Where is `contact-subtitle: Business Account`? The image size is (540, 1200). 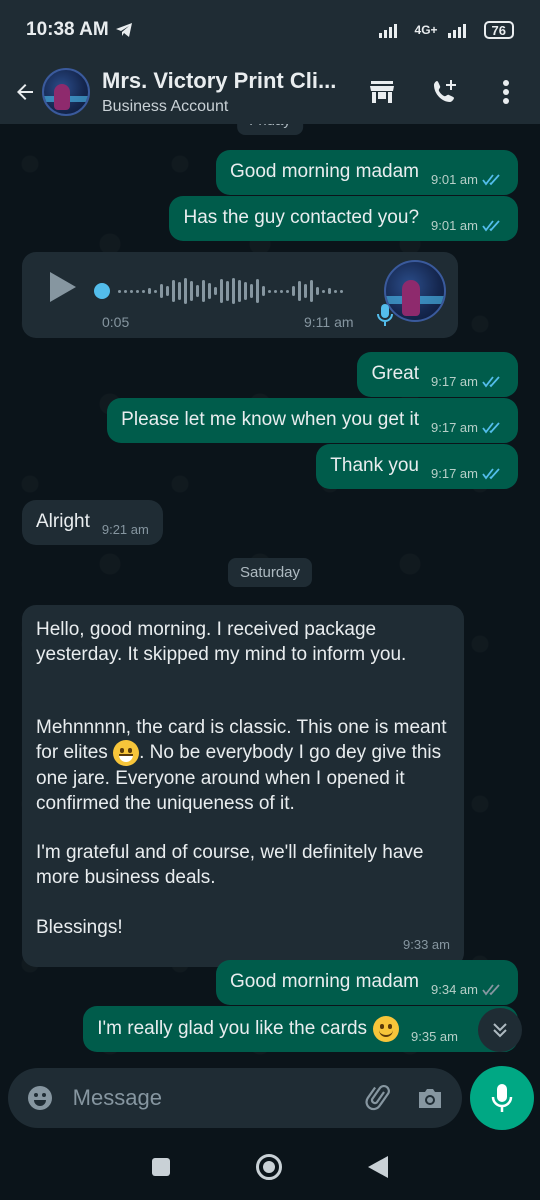 contact-subtitle: Business Account is located at coordinates (165, 106).